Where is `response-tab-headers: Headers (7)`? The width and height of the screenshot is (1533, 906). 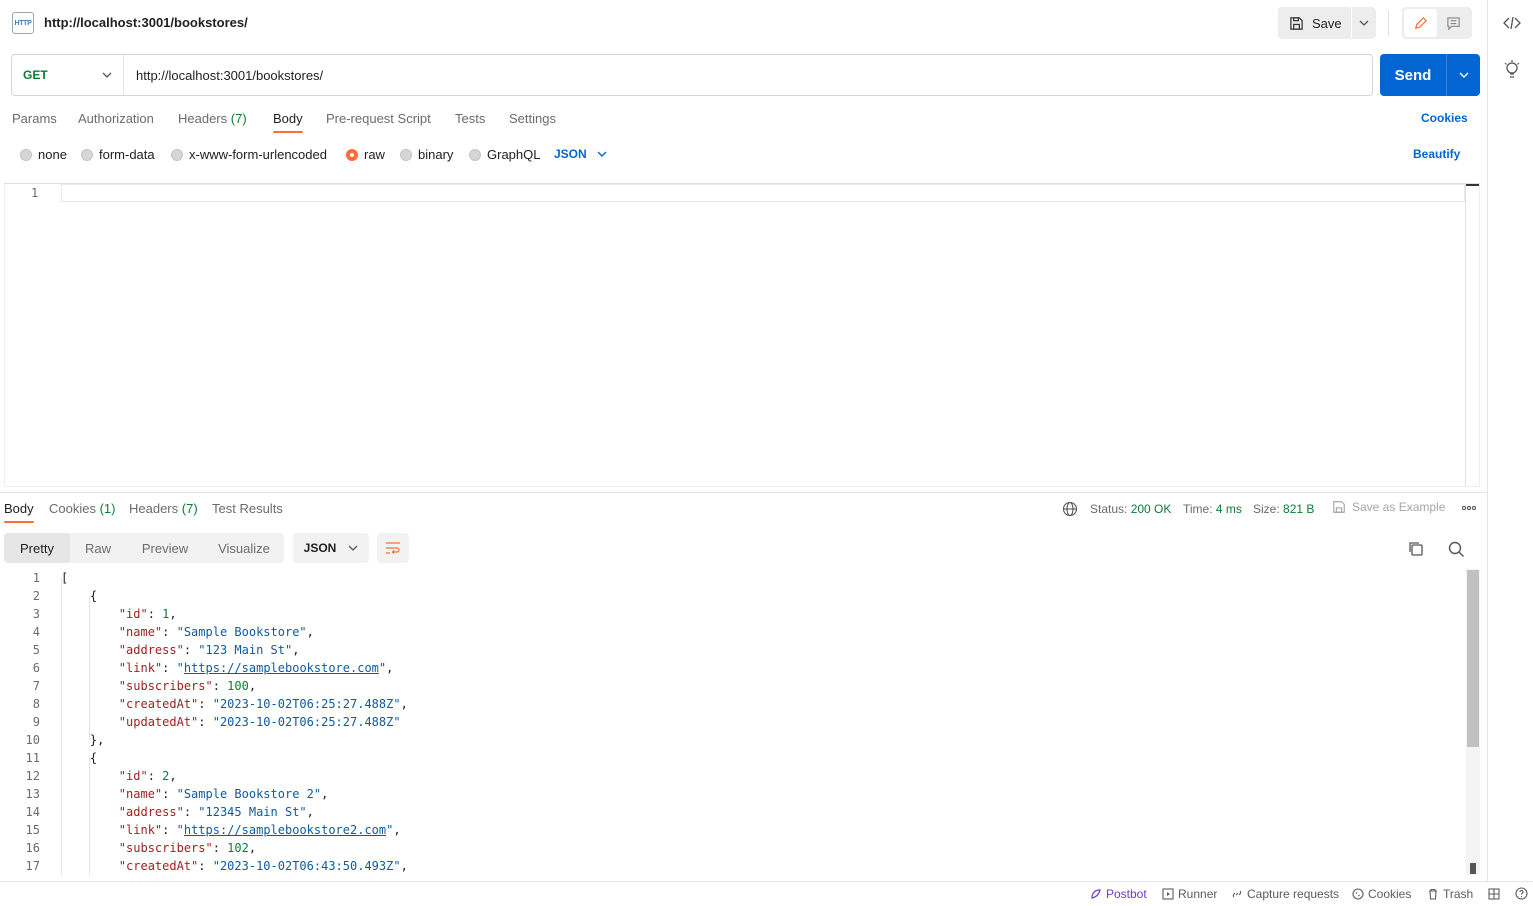
response-tab-headers: Headers (7) is located at coordinates (163, 508).